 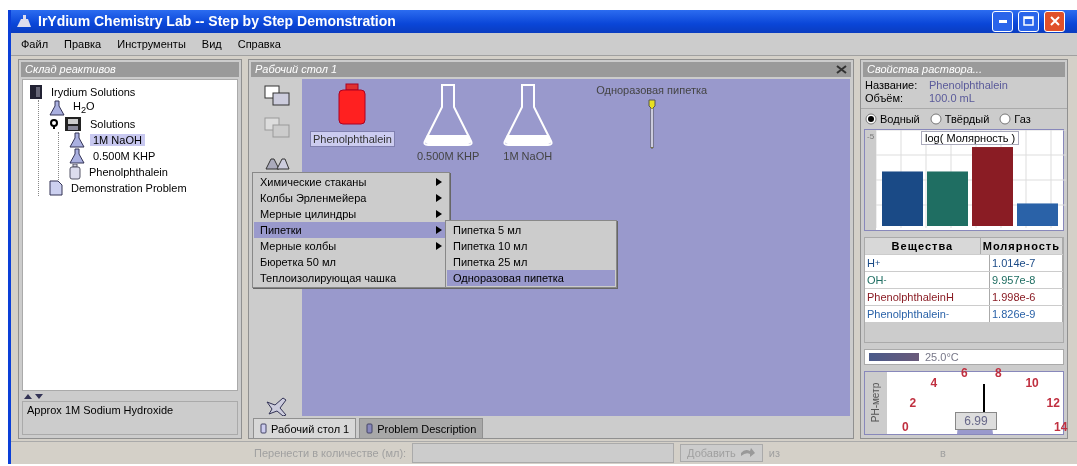 I want to click on item-label: 1M NaOH, so click(x=528, y=155).